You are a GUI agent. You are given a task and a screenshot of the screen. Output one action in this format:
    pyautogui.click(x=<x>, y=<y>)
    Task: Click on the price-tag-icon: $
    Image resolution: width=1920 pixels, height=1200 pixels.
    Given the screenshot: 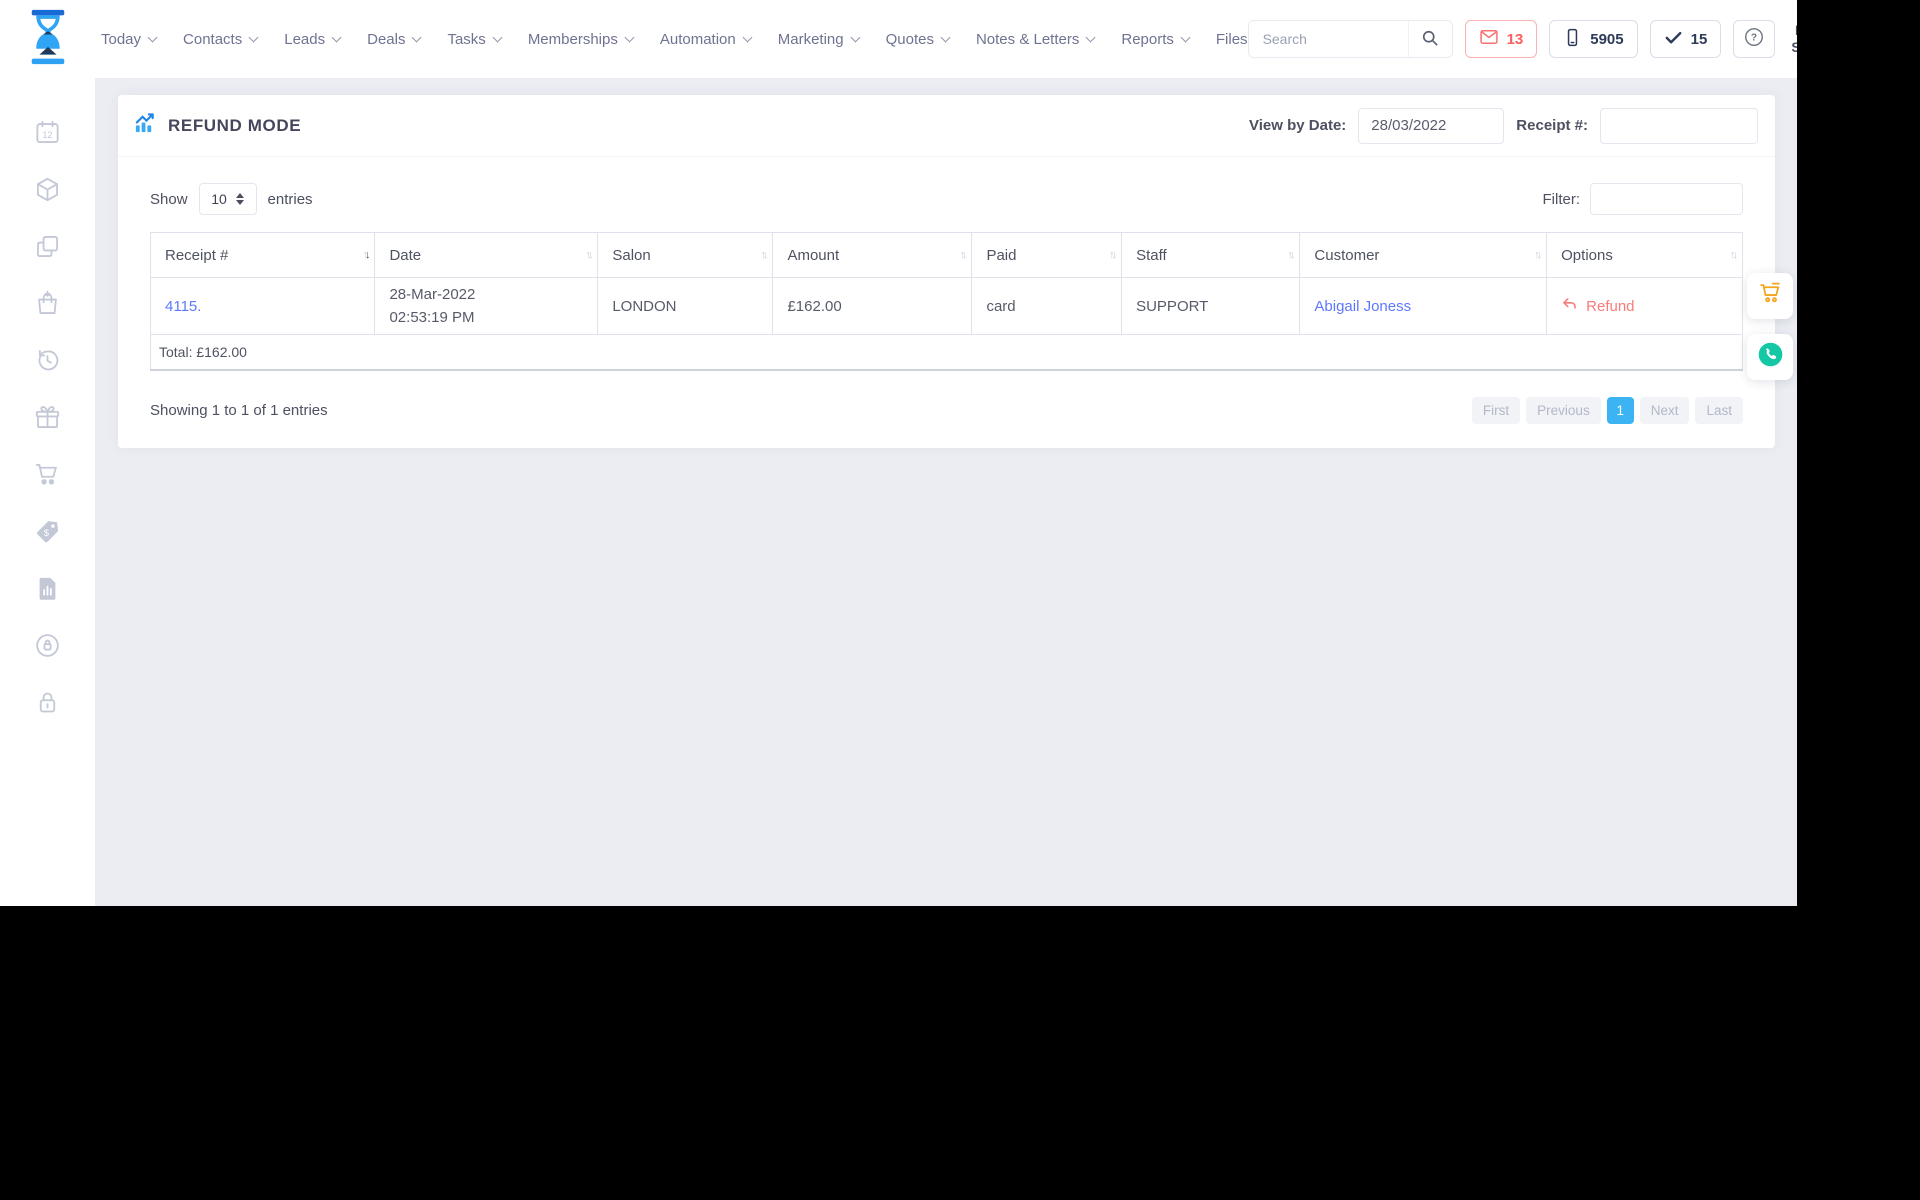 What is the action you would take?
    pyautogui.click(x=47, y=534)
    